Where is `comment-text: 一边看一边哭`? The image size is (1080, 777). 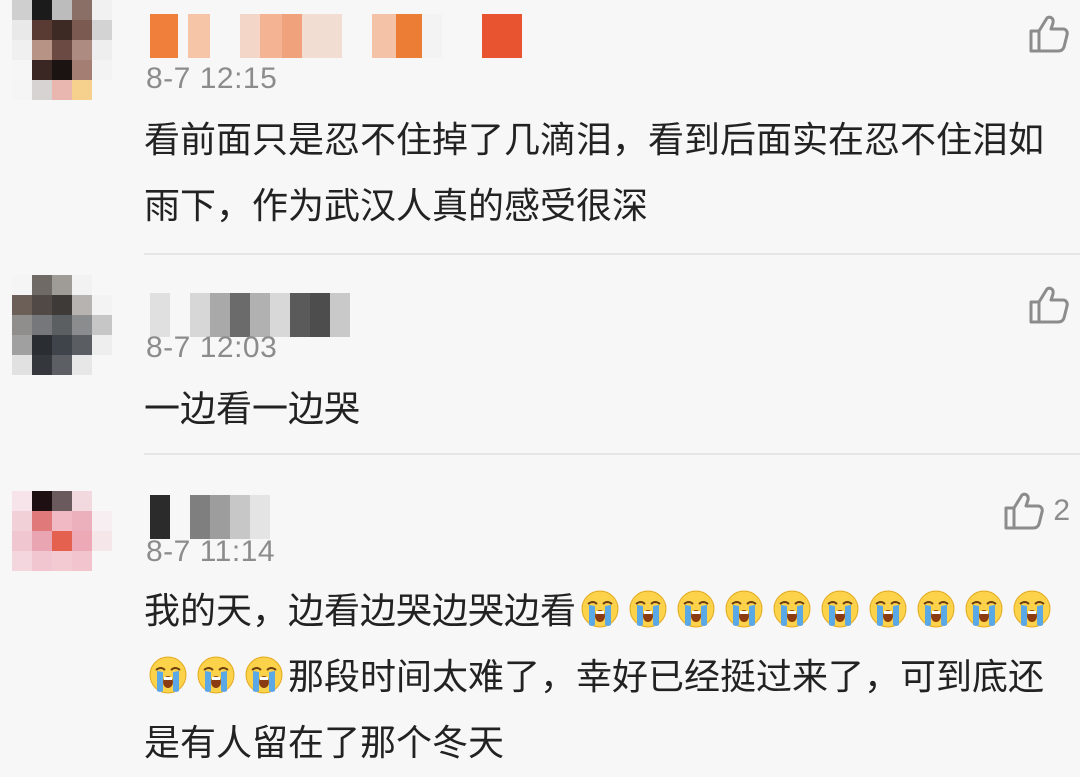 comment-text: 一边看一边哭 is located at coordinates (252, 409).